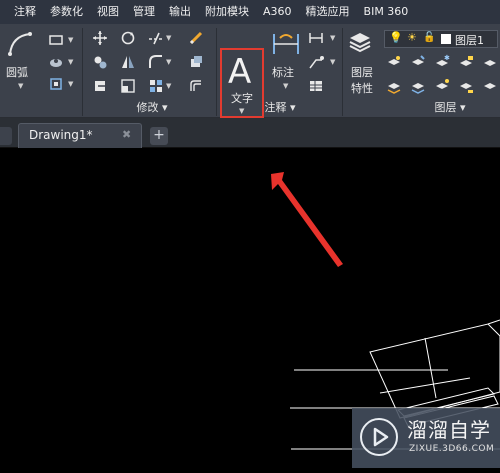 Image resolution: width=500 pixels, height=473 pixels. I want to click on watermark-title: 溜溜自学, so click(449, 430).